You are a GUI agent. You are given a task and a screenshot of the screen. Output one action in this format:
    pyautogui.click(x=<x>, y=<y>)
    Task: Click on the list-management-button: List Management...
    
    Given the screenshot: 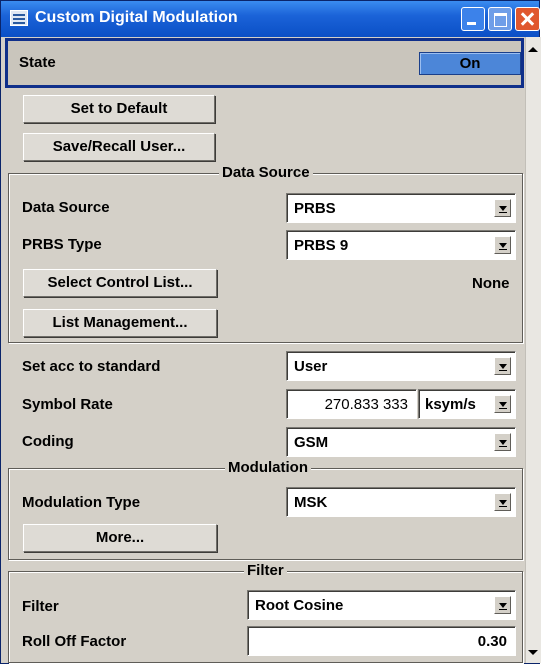 What is the action you would take?
    pyautogui.click(x=120, y=323)
    